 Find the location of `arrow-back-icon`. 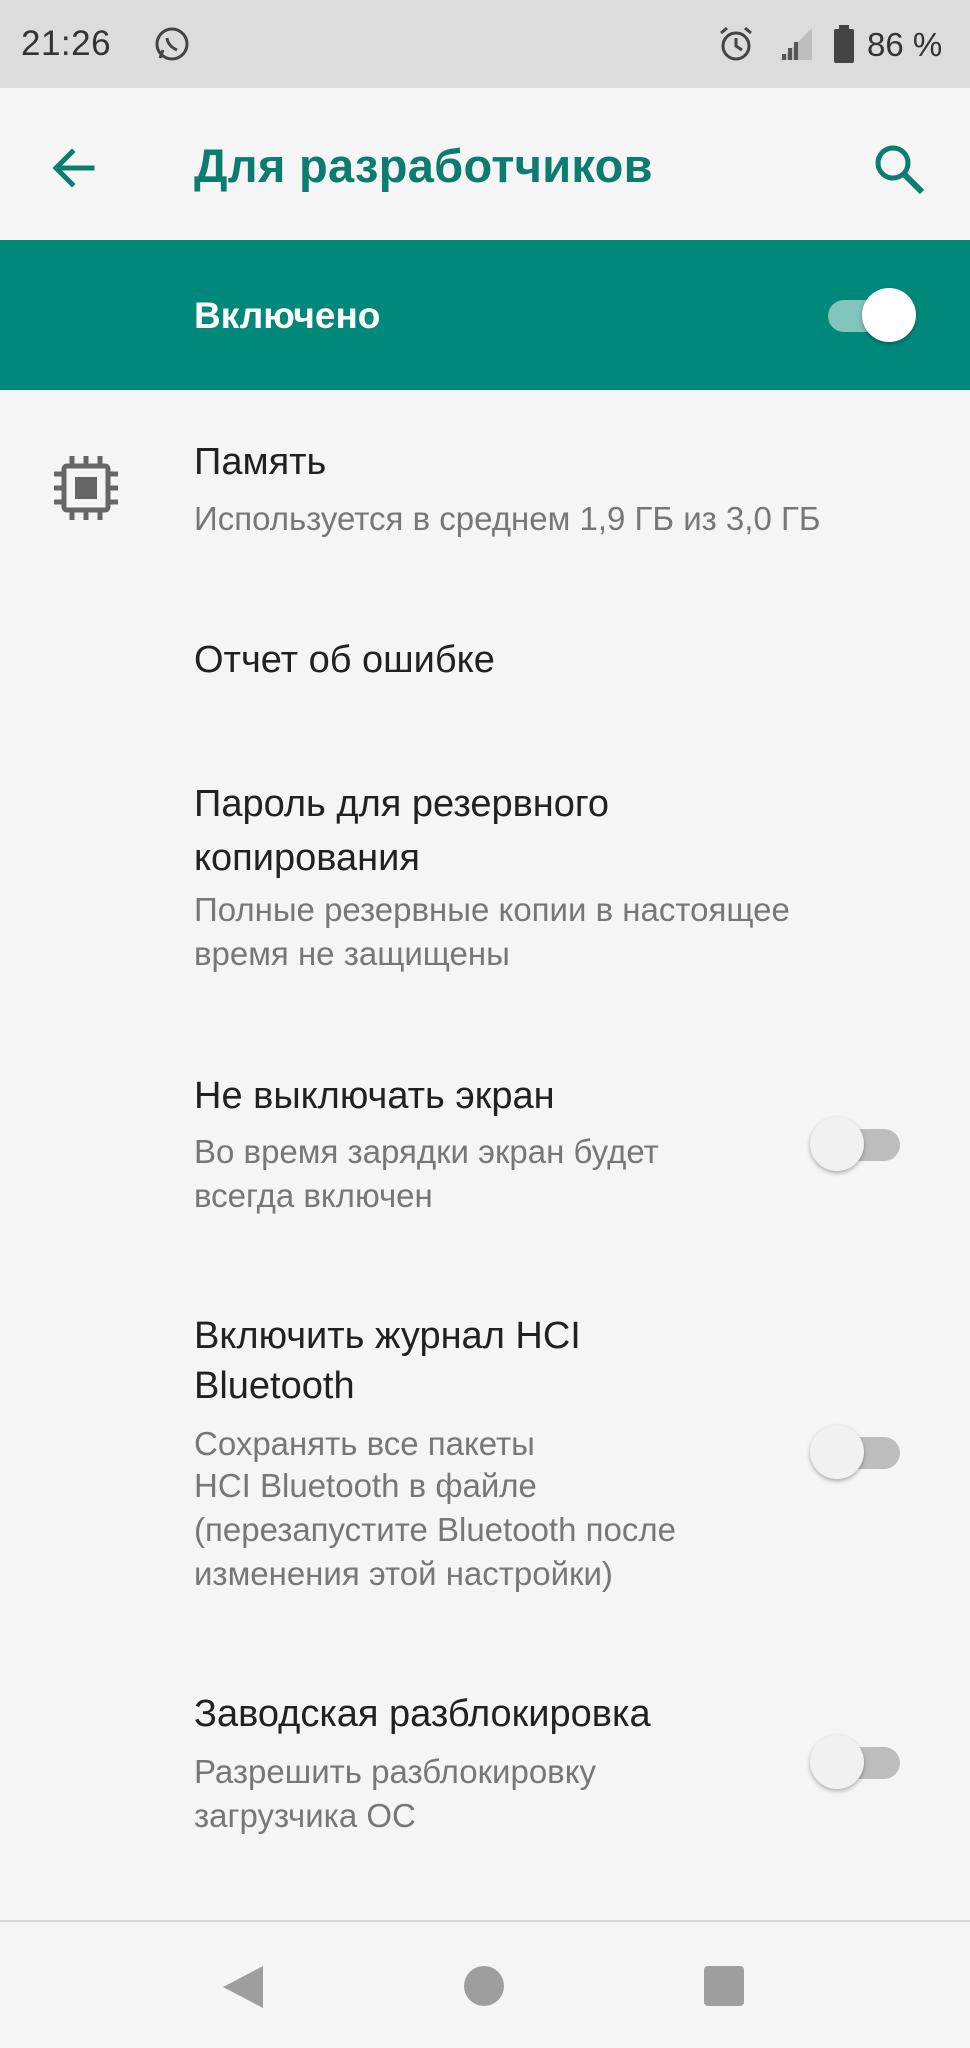

arrow-back-icon is located at coordinates (74, 168).